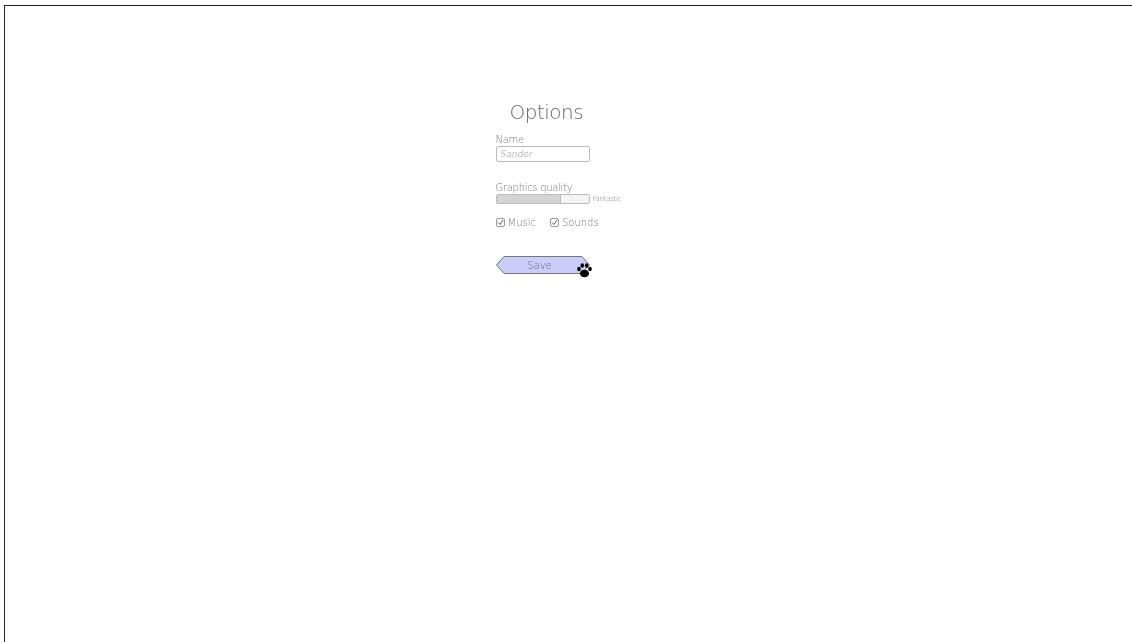 The width and height of the screenshot is (1132, 642). Describe the element at coordinates (542, 199) in the screenshot. I see `quality-slider` at that location.